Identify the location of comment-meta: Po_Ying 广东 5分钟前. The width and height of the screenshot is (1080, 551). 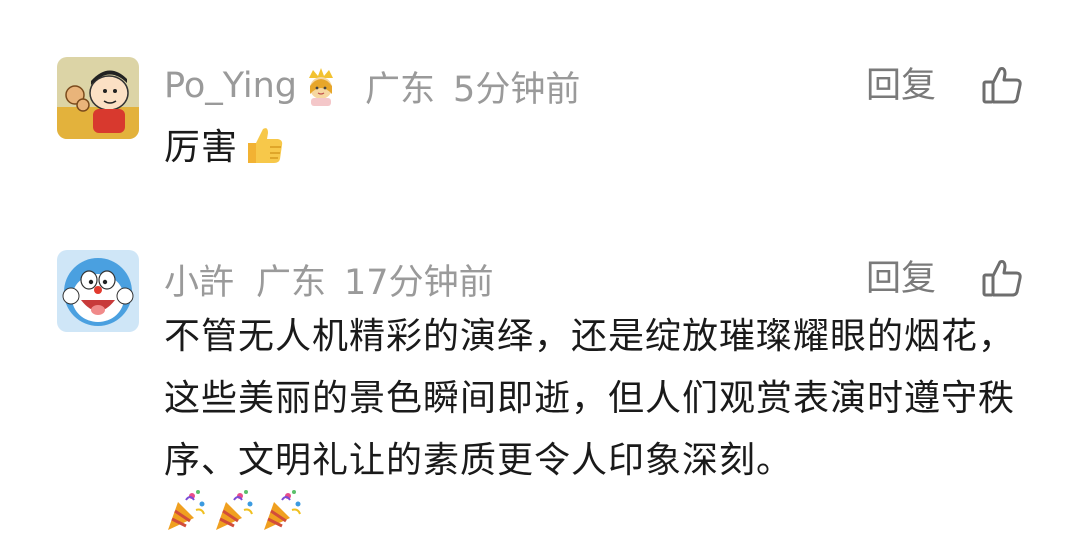
(372, 86).